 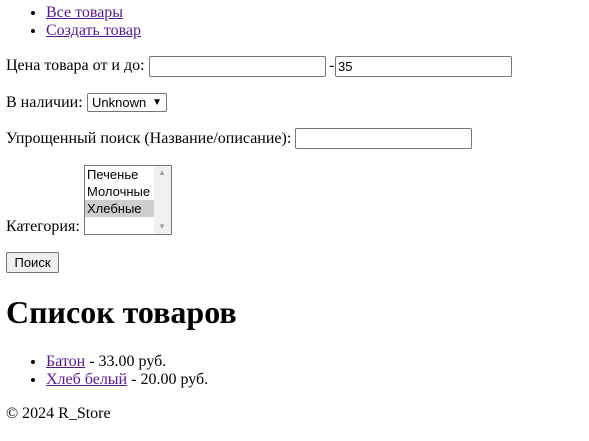 I want to click on product-price: - 33.00 руб., so click(x=126, y=361).